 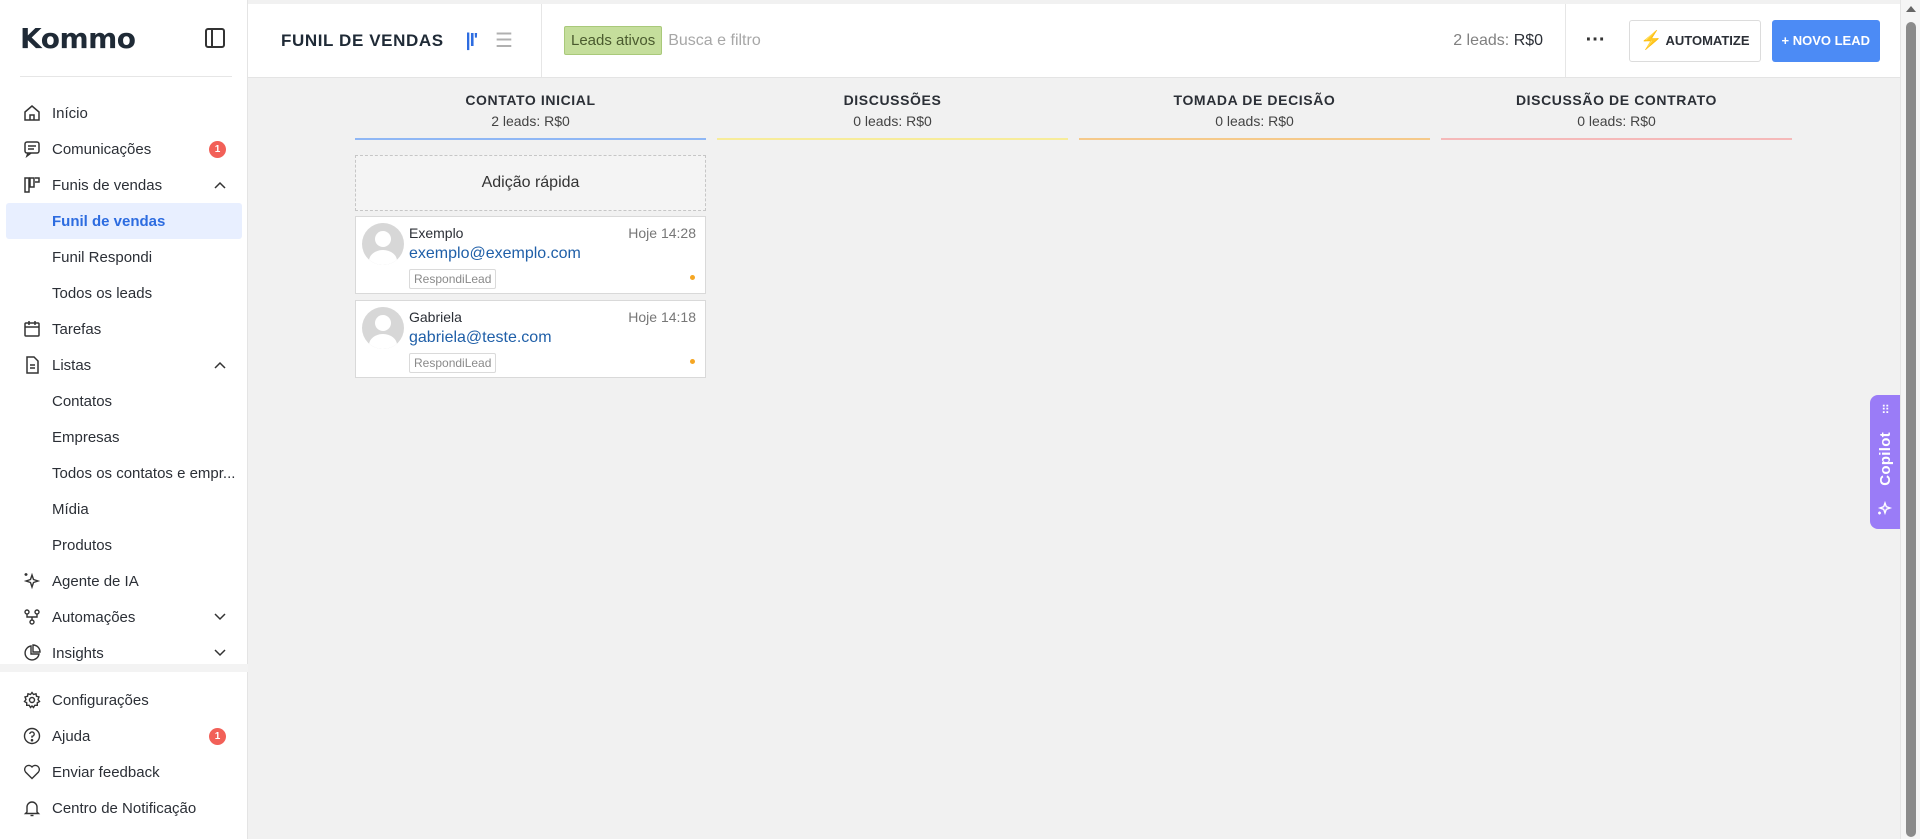 What do you see at coordinates (32, 808) in the screenshot?
I see `bell-icon` at bounding box center [32, 808].